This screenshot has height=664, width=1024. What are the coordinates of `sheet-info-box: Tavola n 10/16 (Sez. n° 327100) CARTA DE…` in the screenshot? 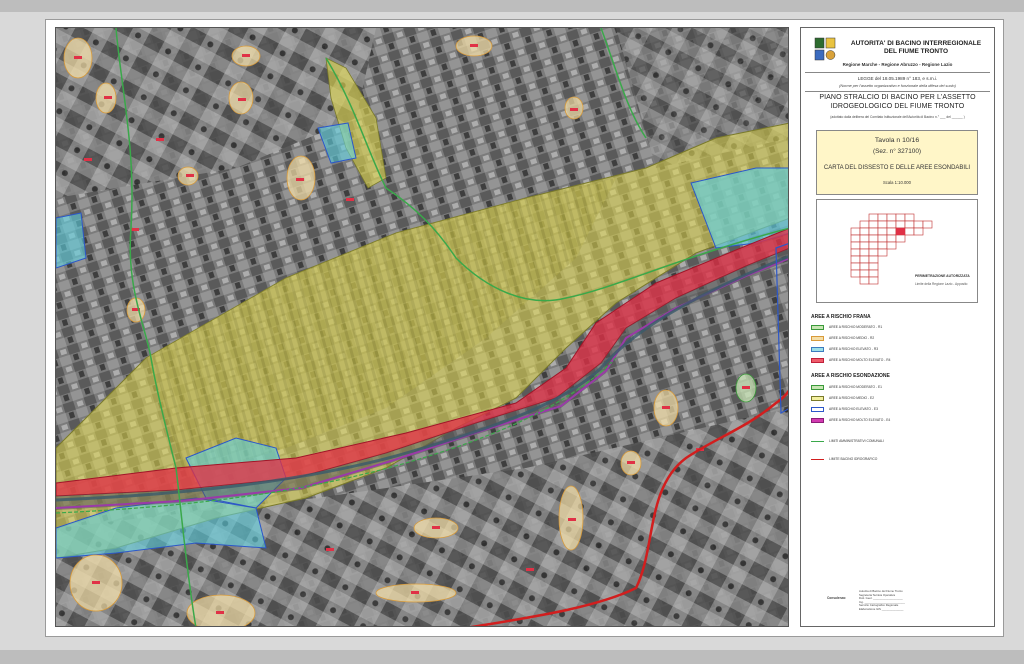 It's located at (897, 162).